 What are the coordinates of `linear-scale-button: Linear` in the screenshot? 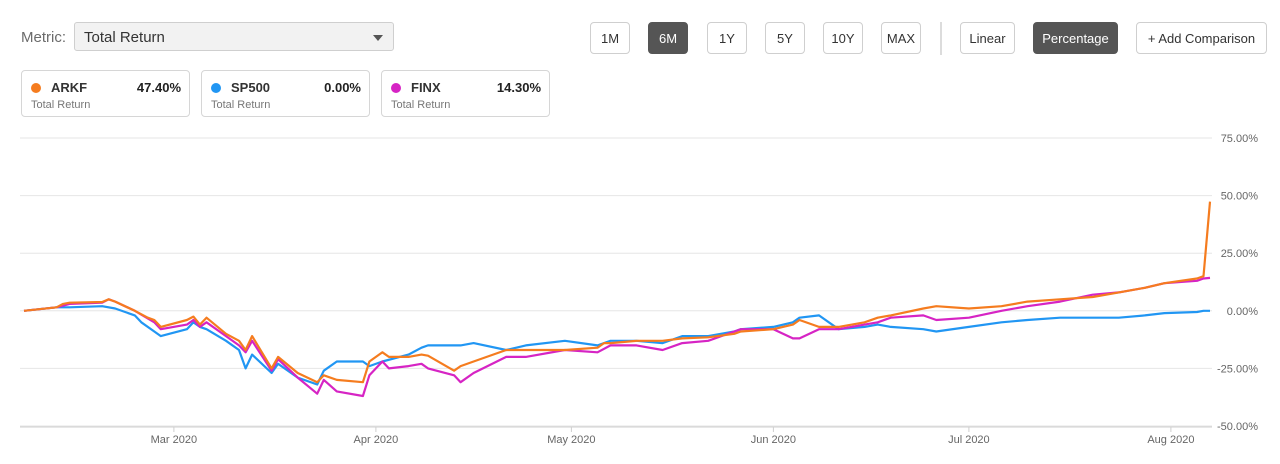 It's located at (987, 38).